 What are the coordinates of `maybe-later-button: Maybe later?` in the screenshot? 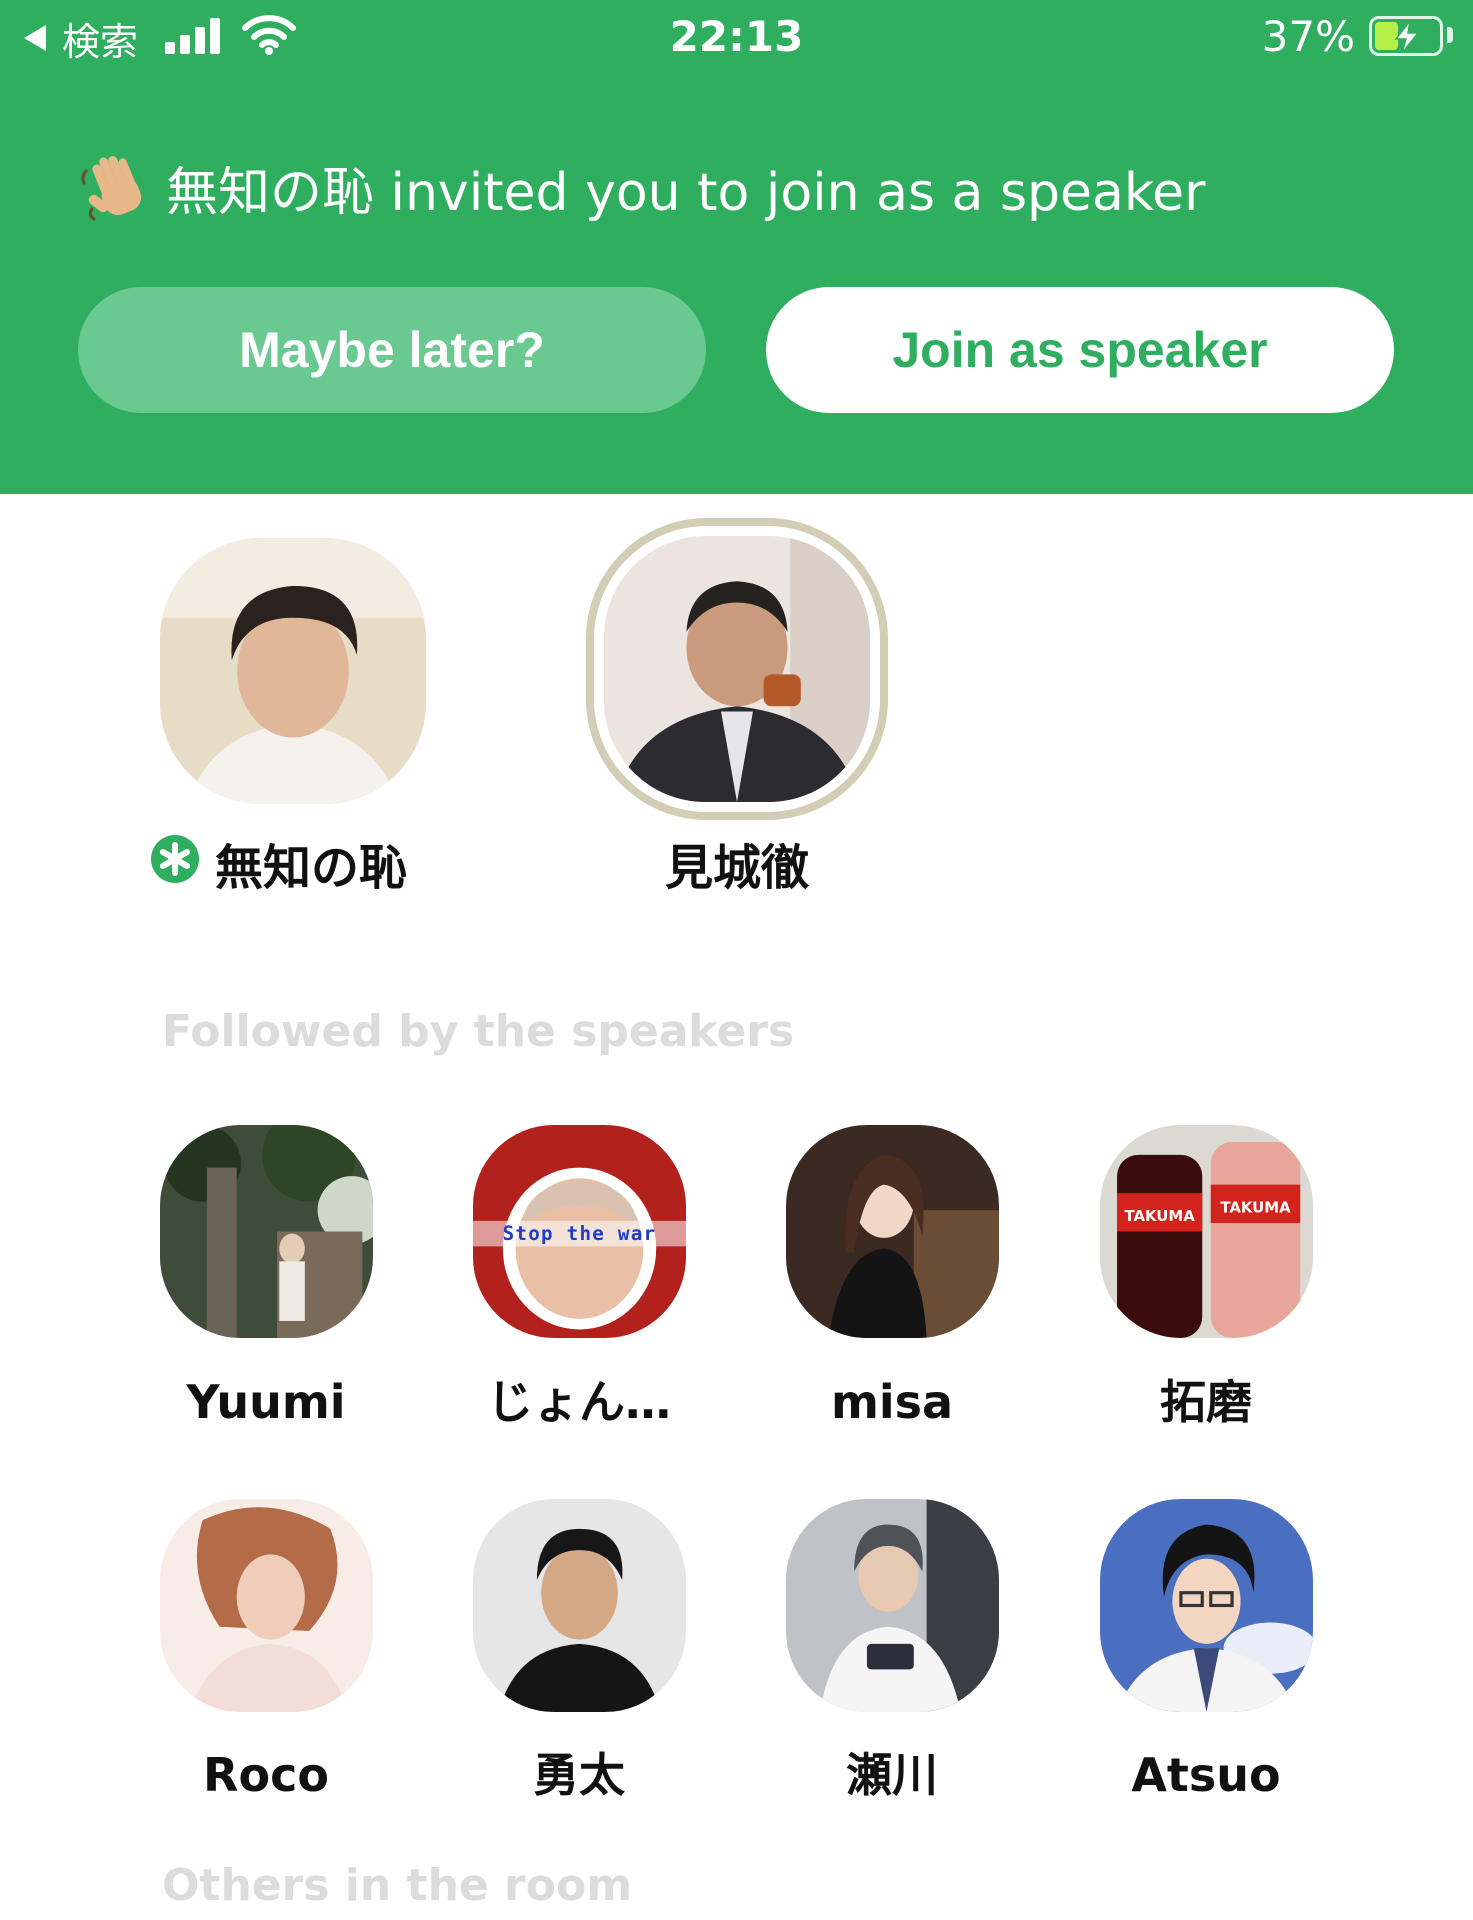 It's located at (392, 350).